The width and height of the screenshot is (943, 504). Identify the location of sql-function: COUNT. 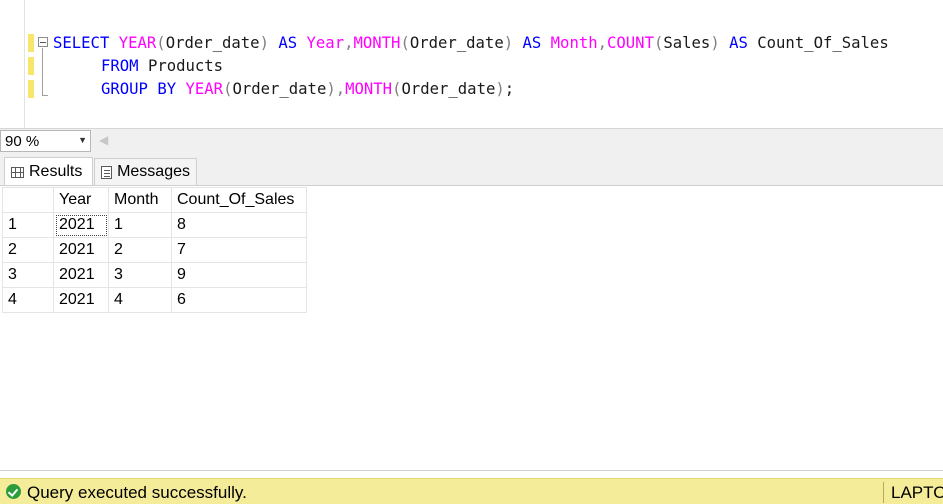
(630, 43).